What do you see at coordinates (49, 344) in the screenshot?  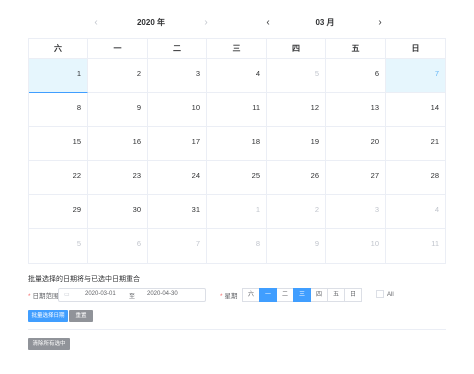 I see `clear-all-button: 清除所有选中` at bounding box center [49, 344].